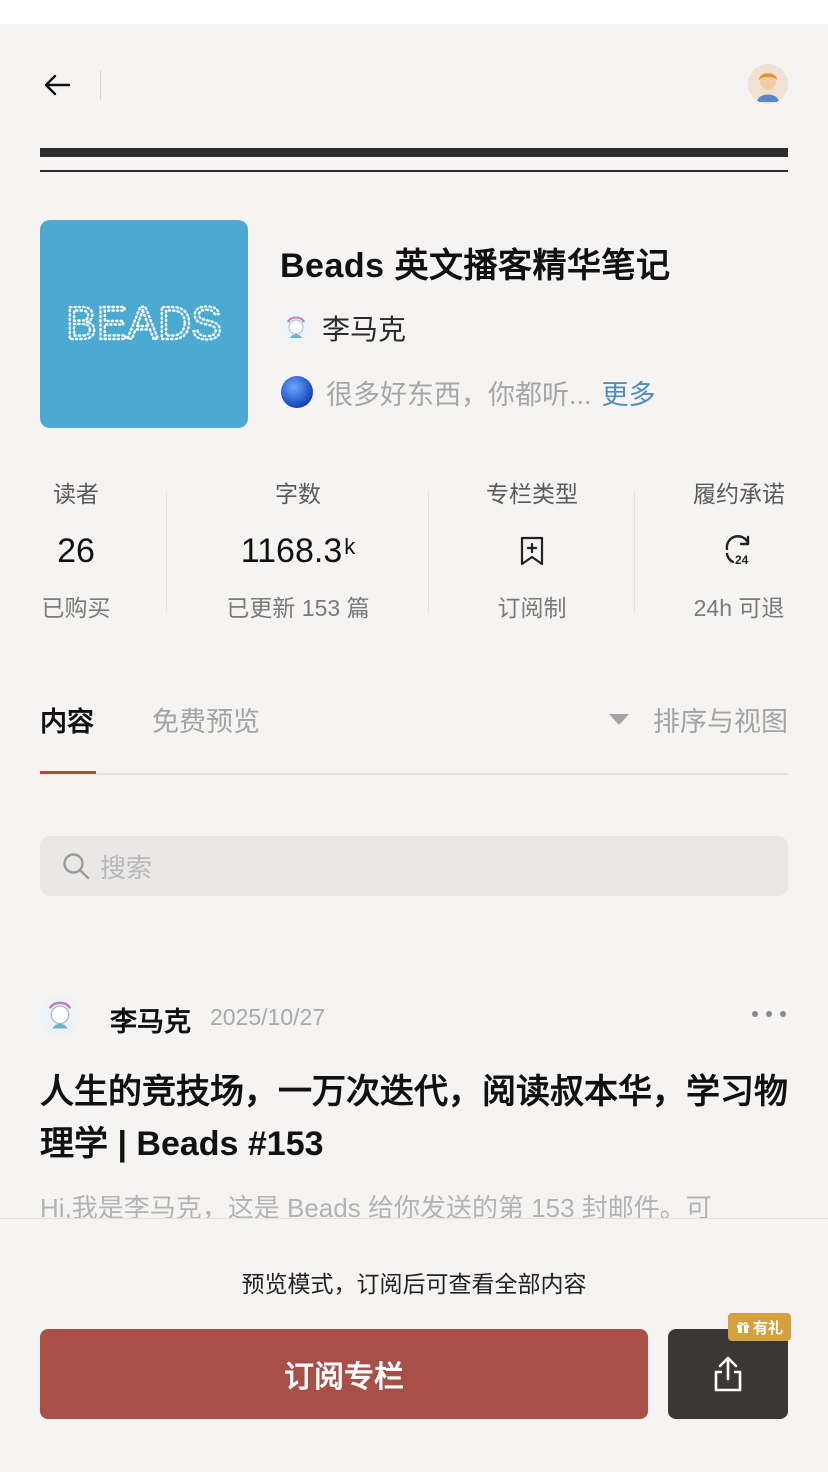 Image resolution: width=828 pixels, height=1472 pixels. What do you see at coordinates (344, 1377) in the screenshot?
I see `subscribe-label: 订阅专栏` at bounding box center [344, 1377].